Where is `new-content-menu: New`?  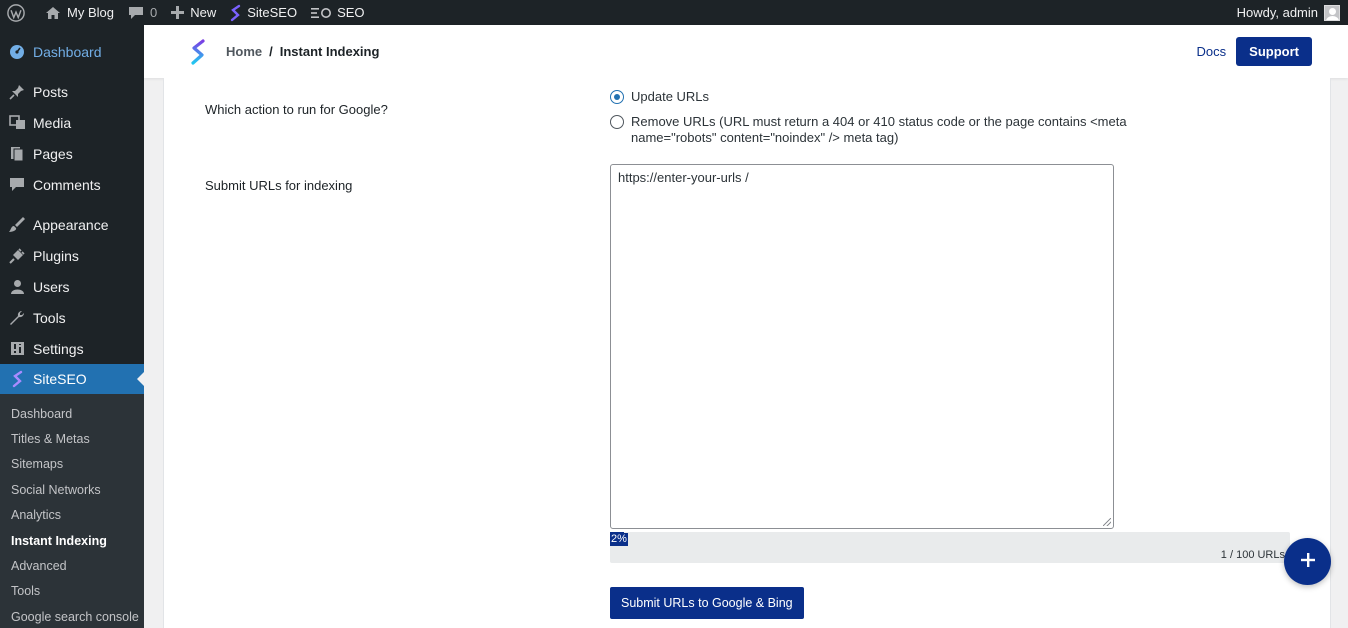
new-content-menu: New is located at coordinates (193, 12).